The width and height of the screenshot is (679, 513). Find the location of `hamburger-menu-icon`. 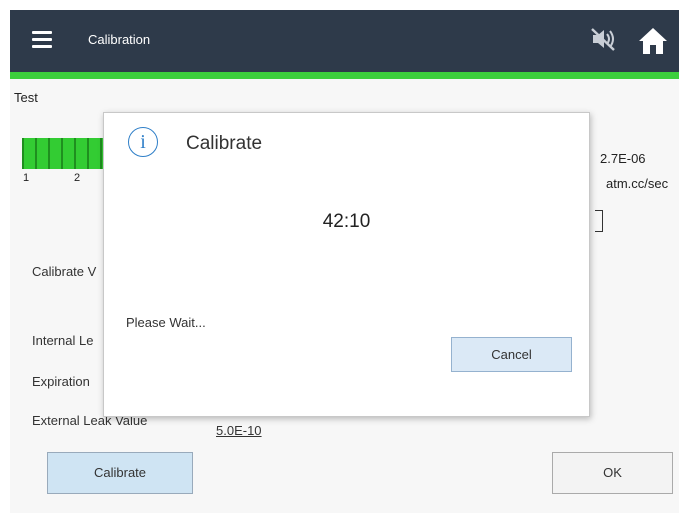

hamburger-menu-icon is located at coordinates (42, 39).